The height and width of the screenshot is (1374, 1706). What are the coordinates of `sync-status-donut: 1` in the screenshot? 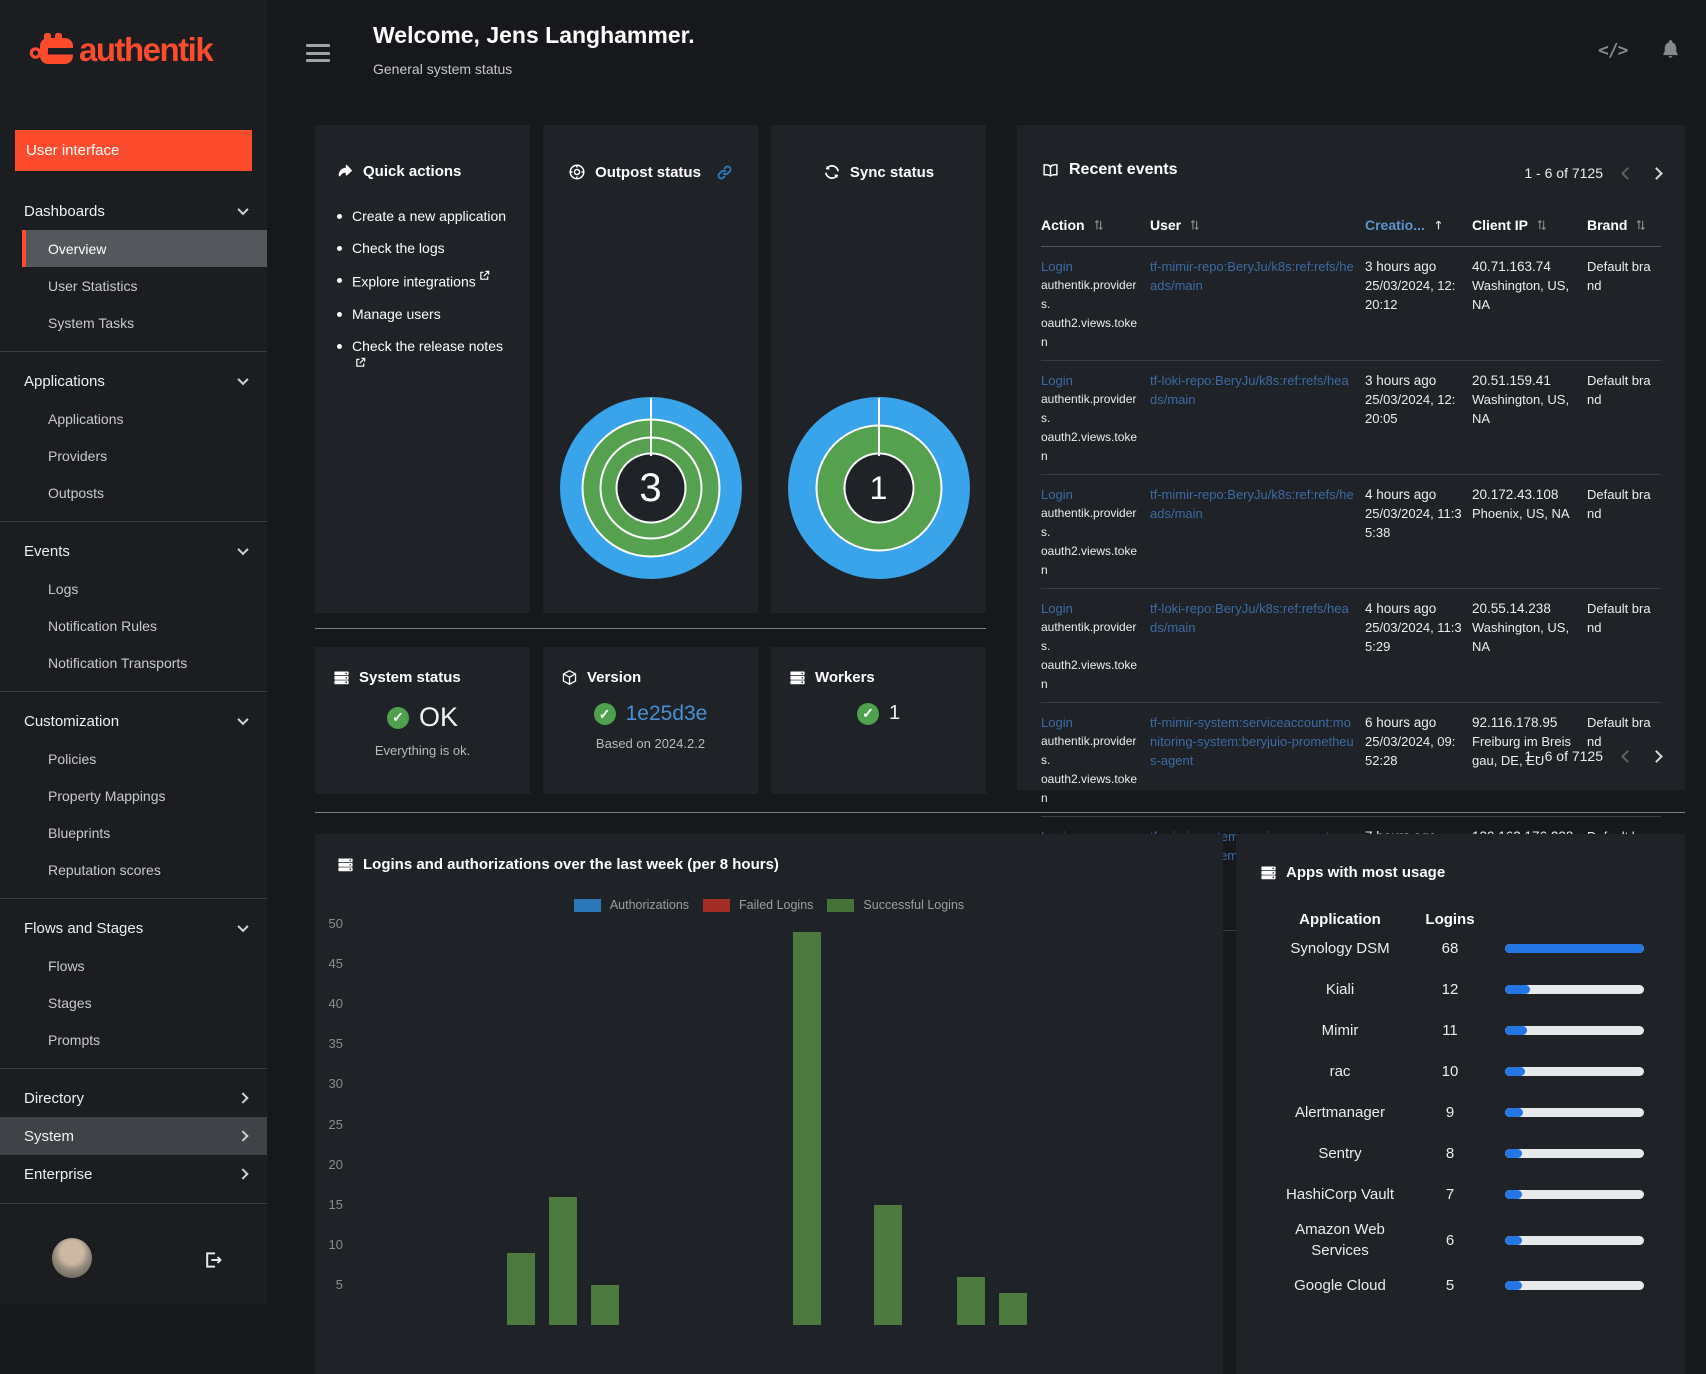 It's located at (878, 488).